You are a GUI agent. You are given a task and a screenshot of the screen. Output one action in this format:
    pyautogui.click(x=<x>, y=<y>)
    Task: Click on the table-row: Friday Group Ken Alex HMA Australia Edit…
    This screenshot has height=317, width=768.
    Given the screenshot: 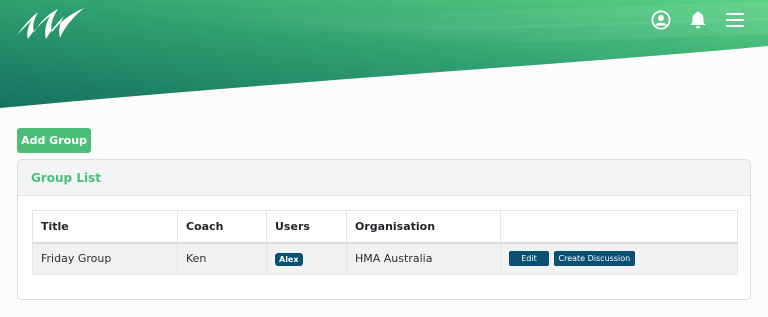 What is the action you would take?
    pyautogui.click(x=385, y=258)
    